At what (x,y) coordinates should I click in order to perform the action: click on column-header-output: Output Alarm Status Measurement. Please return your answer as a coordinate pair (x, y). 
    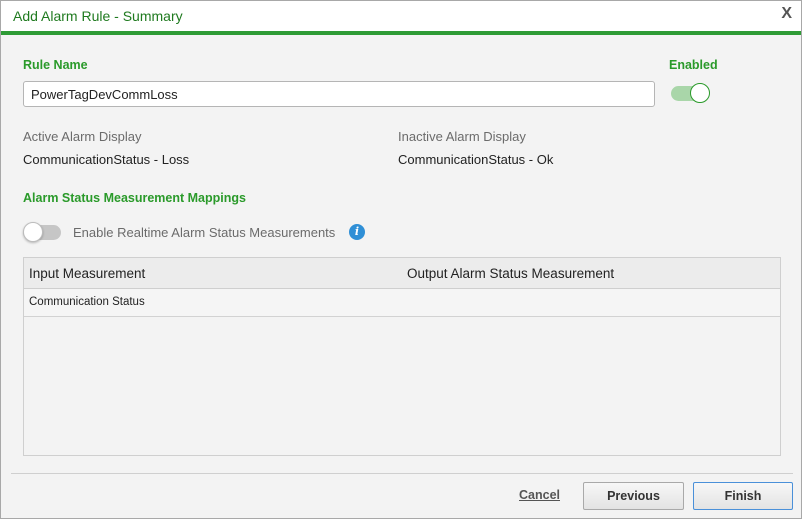
    Looking at the image, I should click on (511, 273).